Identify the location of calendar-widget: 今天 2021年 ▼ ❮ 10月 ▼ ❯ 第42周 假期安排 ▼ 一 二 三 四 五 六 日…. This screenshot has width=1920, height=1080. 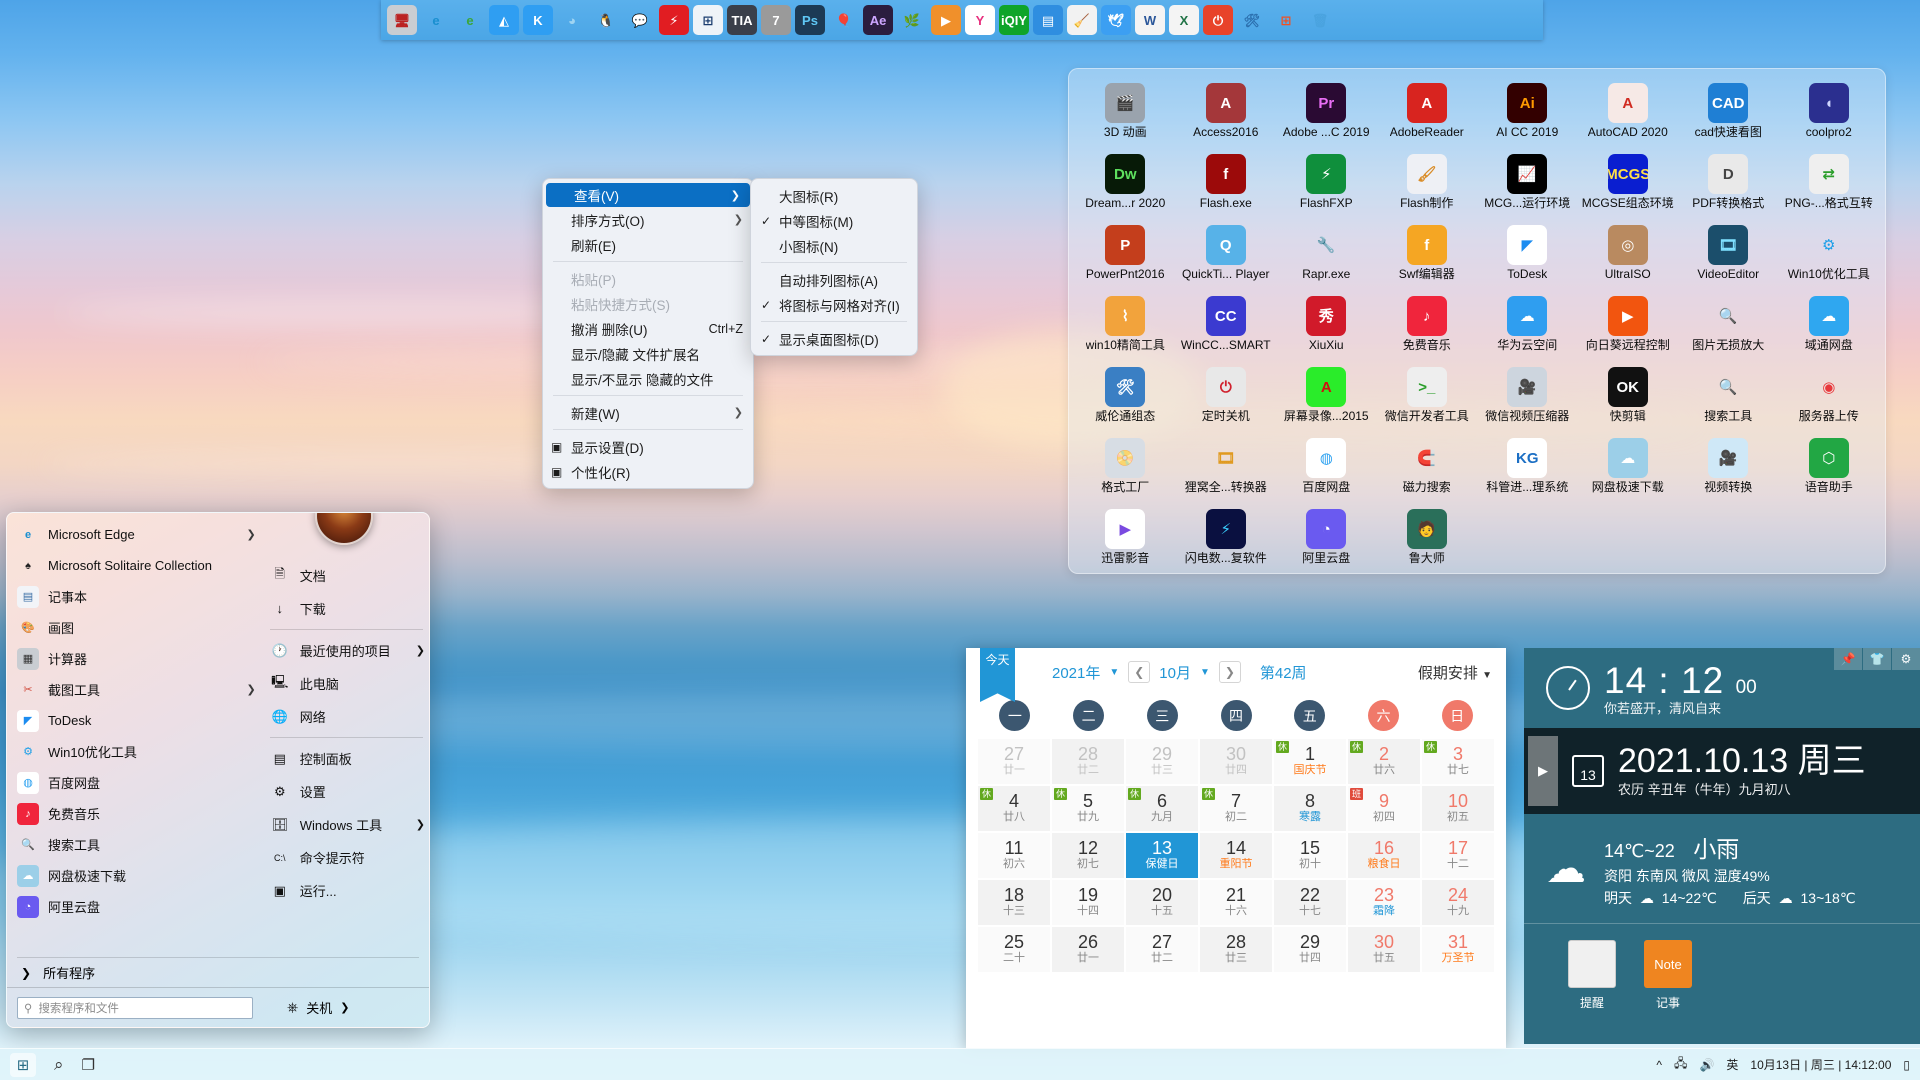
(1236, 848).